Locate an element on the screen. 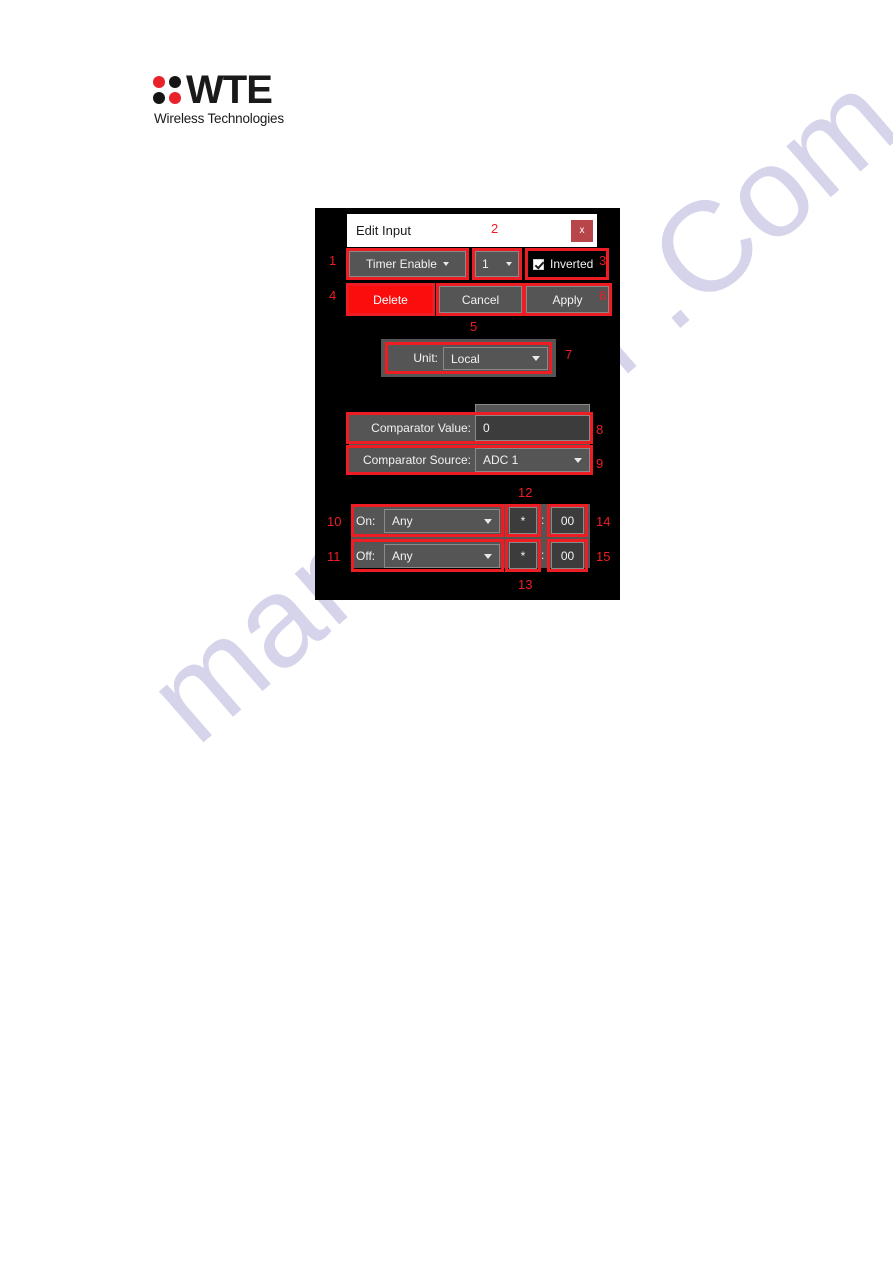 This screenshot has height=1263, width=893. callout-number-2: 2 is located at coordinates (495, 228).